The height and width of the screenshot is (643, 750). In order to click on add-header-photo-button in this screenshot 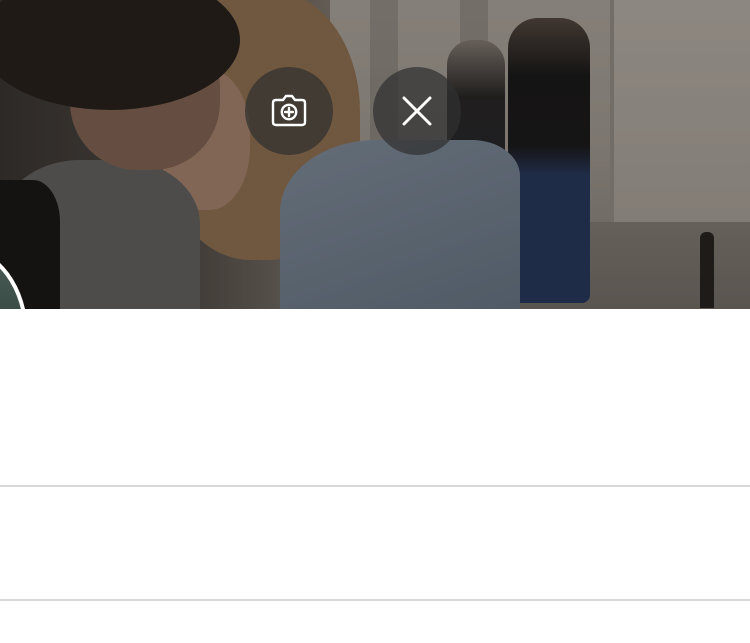, I will do `click(289, 111)`.